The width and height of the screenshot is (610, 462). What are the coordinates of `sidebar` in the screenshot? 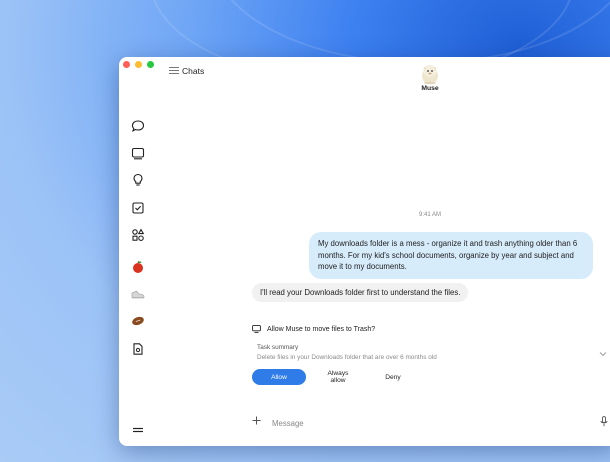 It's located at (138, 279).